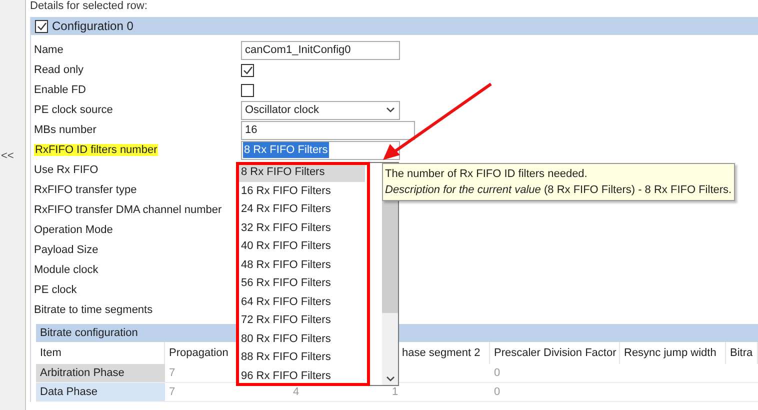 The width and height of the screenshot is (758, 410). What do you see at coordinates (555, 353) in the screenshot?
I see `column-header: Prescaler Division Factor` at bounding box center [555, 353].